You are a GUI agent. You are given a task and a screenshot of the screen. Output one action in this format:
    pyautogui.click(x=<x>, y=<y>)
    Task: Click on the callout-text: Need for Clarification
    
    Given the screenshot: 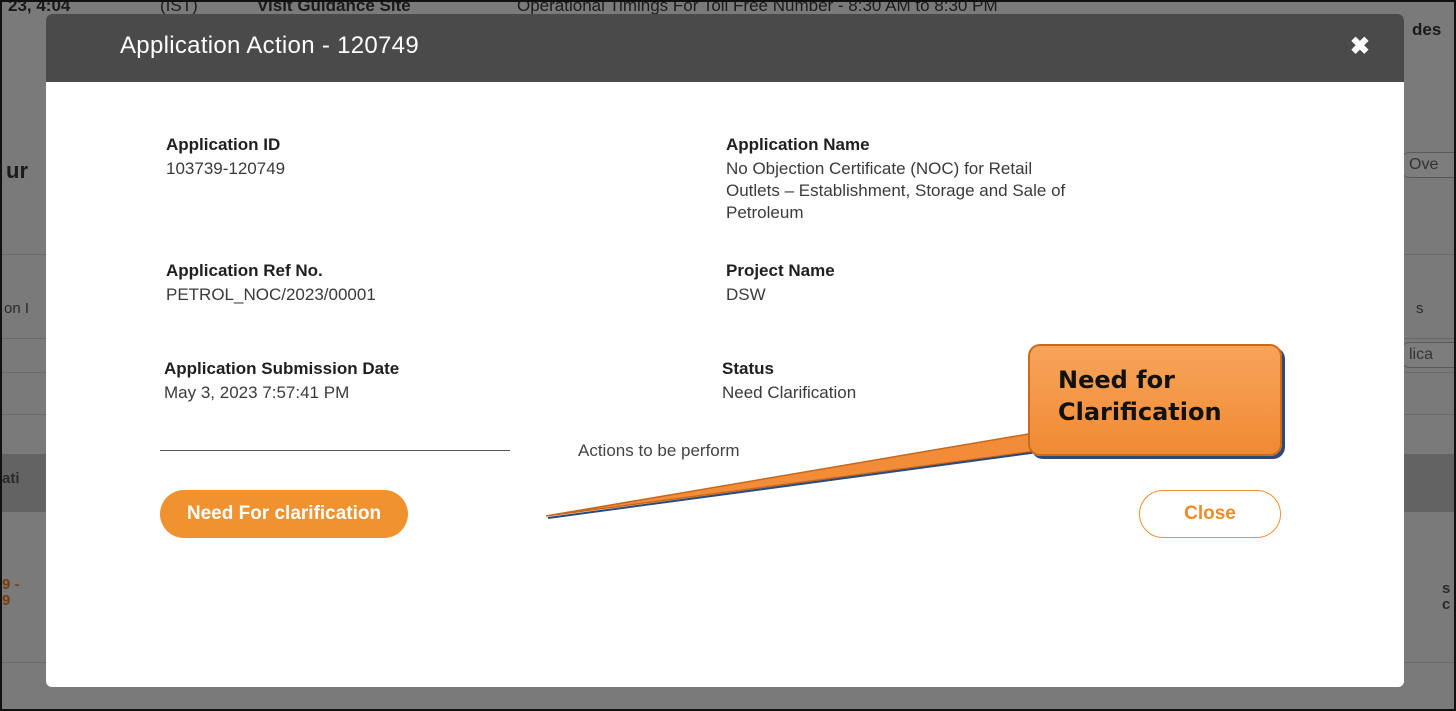 What is the action you would take?
    pyautogui.click(x=1140, y=396)
    